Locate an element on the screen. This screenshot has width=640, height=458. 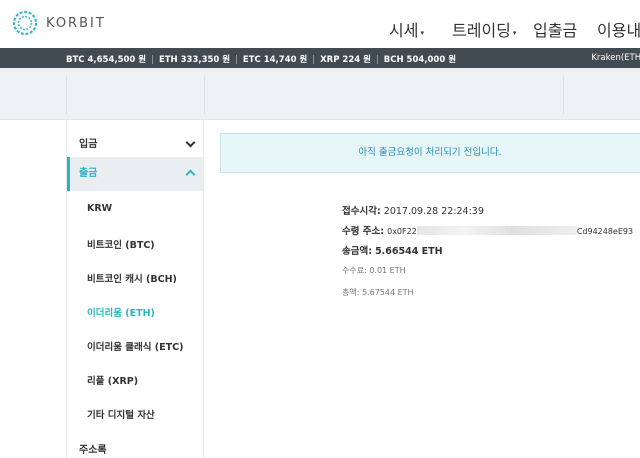
chevron-down-icon is located at coordinates (190, 142).